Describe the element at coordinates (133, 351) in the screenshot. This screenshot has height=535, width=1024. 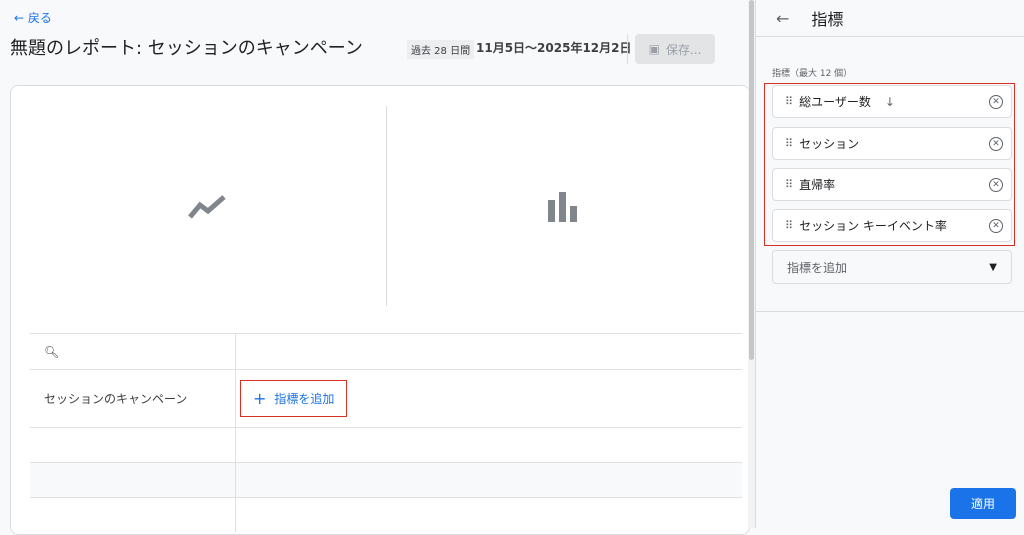
I see `search-icon: 🔍︎` at that location.